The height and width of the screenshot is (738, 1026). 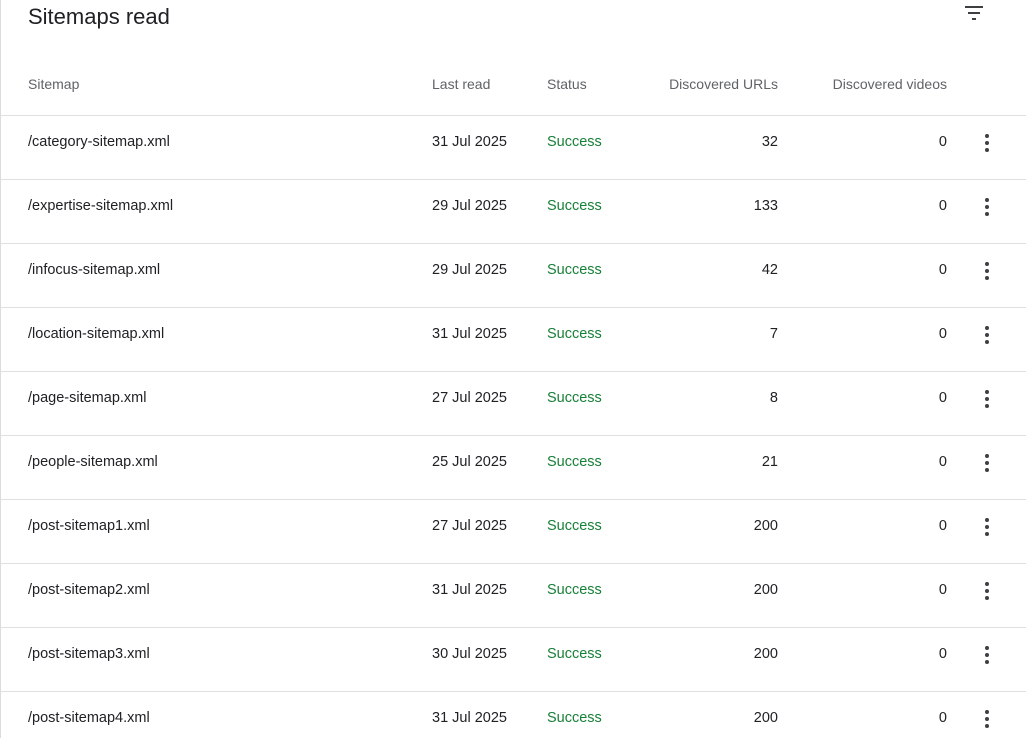 I want to click on column-header-discovered-videos: Discovered videos, so click(x=890, y=84).